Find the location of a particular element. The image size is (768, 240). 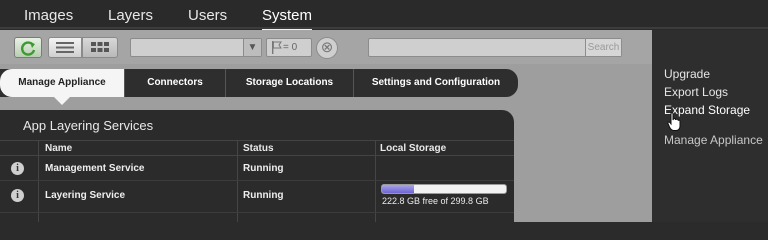

filter-select: ▼ is located at coordinates (196, 47).